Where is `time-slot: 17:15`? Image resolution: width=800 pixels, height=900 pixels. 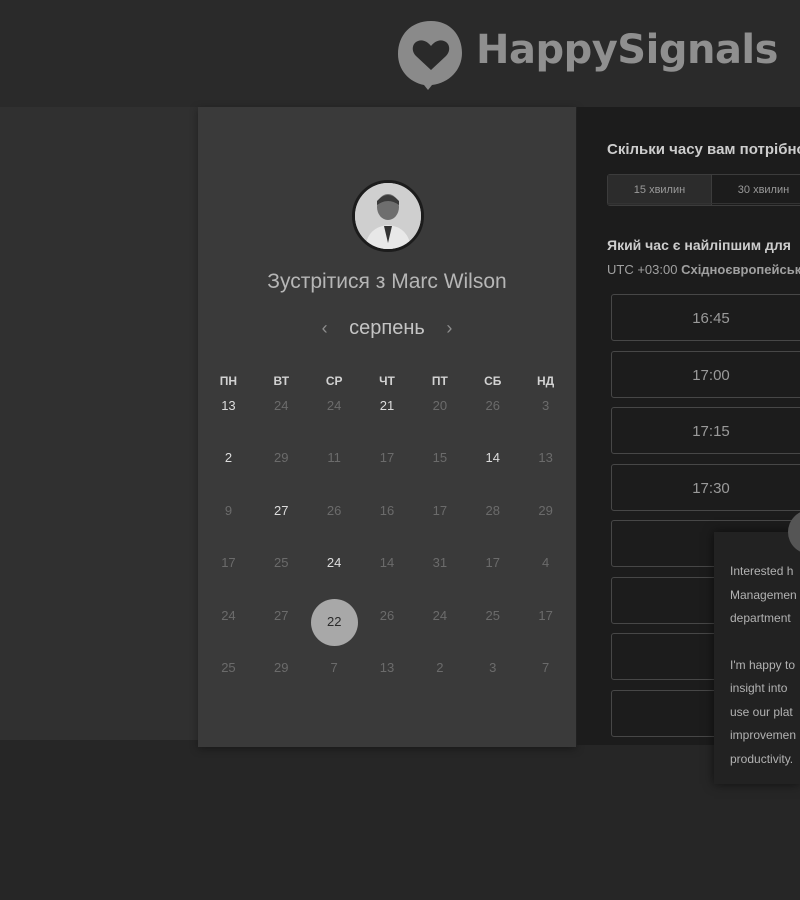
time-slot: 17:15 is located at coordinates (705, 430).